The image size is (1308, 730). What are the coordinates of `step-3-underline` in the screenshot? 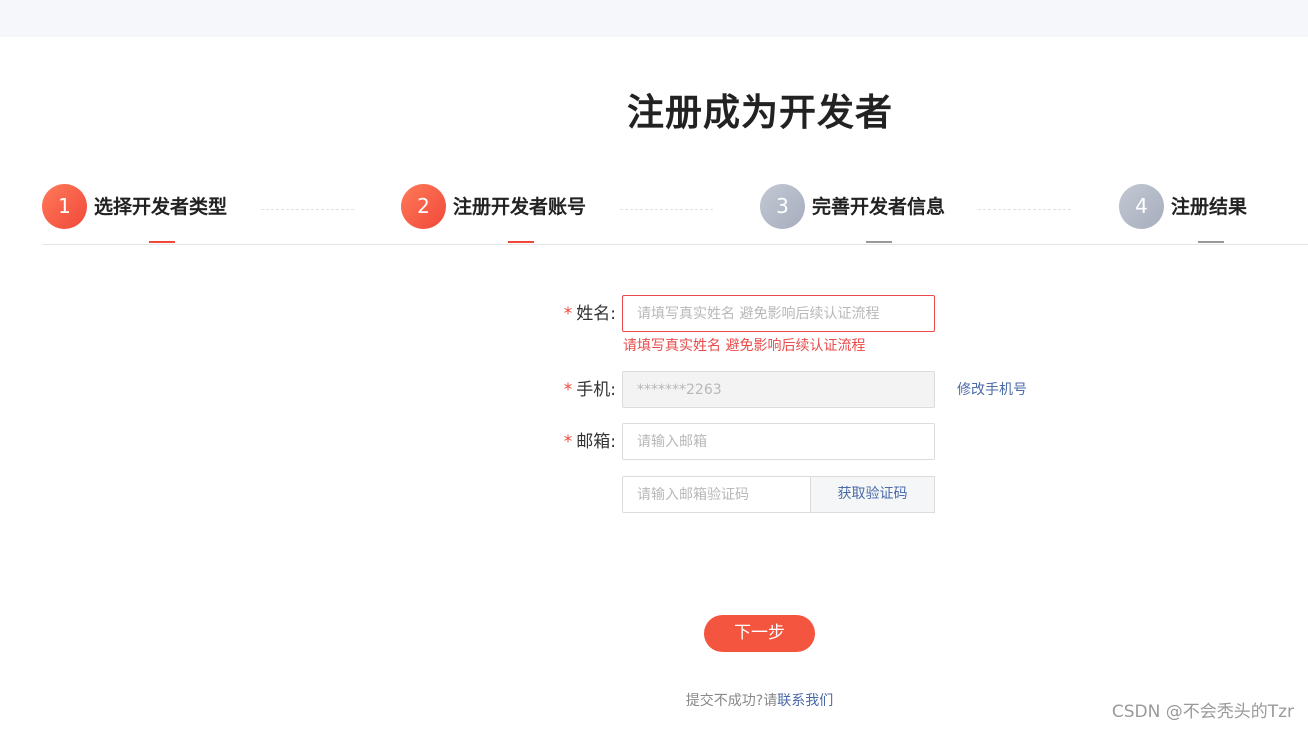 It's located at (879, 242).